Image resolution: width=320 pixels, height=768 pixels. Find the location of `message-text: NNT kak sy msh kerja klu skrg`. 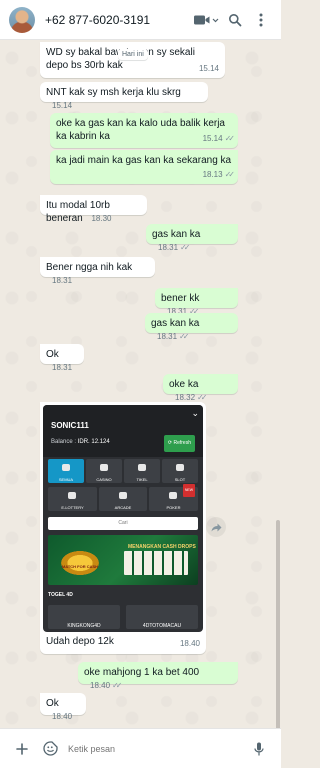

message-text: NNT kak sy msh kerja klu skrg is located at coordinates (113, 92).